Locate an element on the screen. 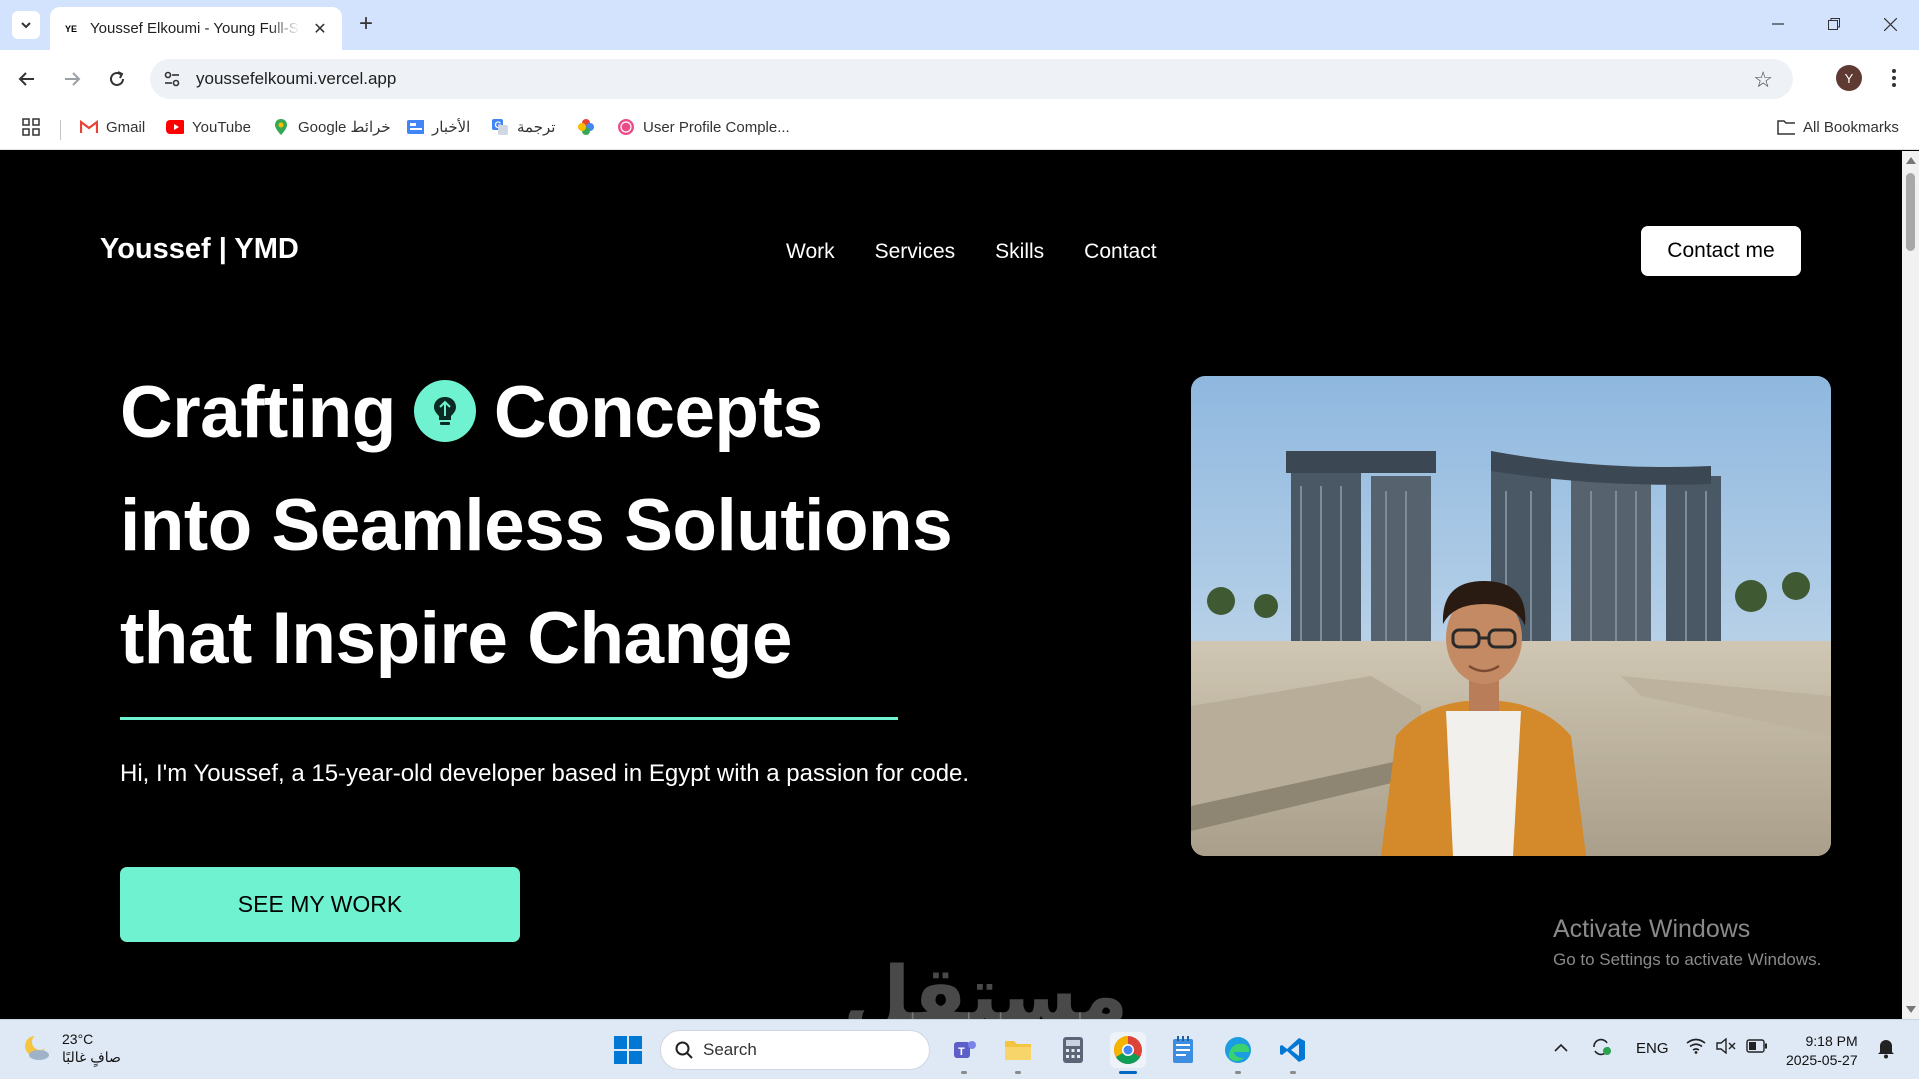  scroll-thumb is located at coordinates (1910, 212).